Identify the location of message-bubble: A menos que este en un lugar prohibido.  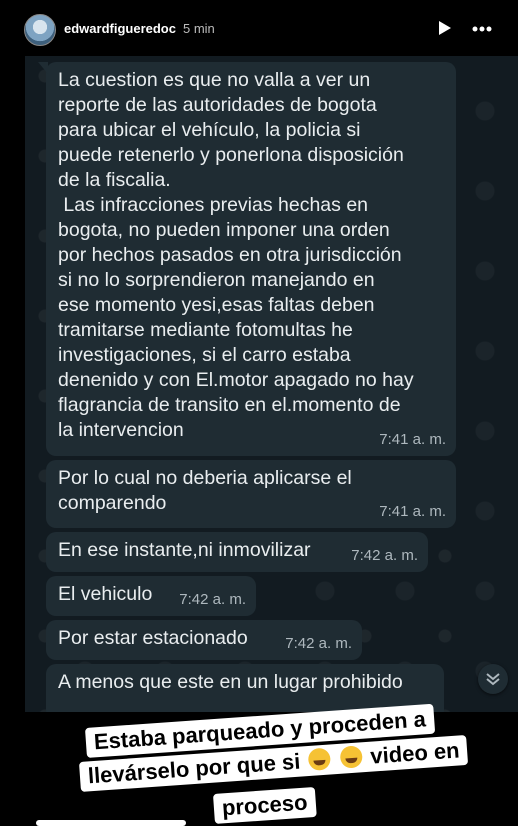
(245, 688).